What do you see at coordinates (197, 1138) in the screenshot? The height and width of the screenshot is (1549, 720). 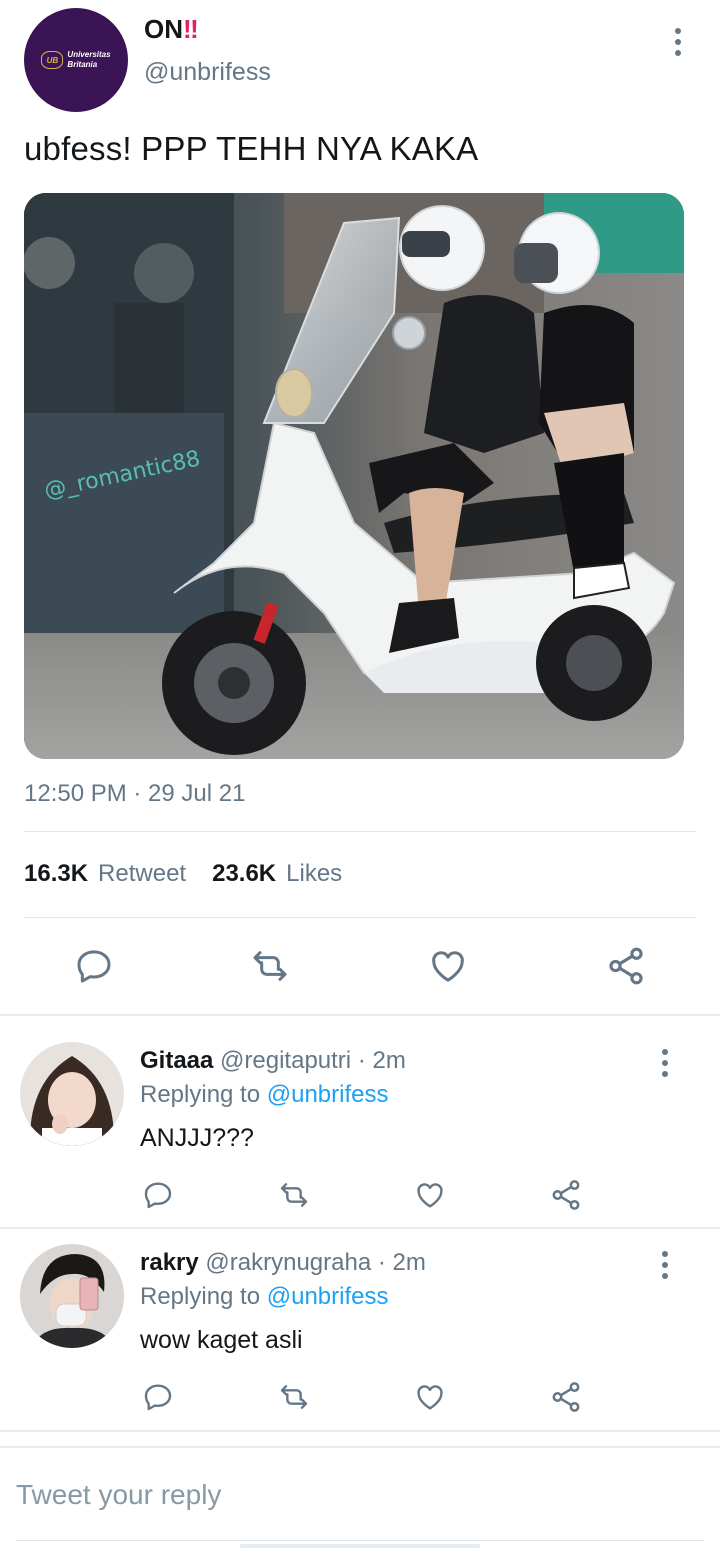 I see `reply-text: ANJJJ???` at bounding box center [197, 1138].